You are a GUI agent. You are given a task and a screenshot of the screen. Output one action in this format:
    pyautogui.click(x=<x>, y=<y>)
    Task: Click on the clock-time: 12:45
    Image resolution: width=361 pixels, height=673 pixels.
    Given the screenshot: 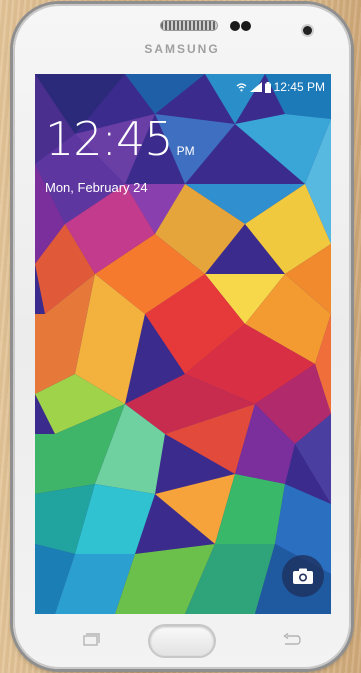 What is the action you would take?
    pyautogui.click(x=109, y=139)
    